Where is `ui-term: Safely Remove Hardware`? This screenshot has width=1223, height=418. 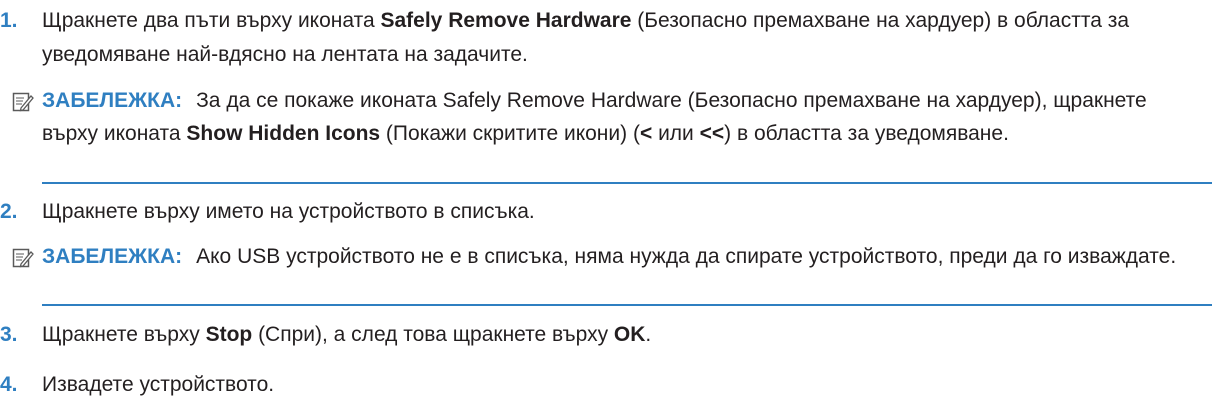
ui-term: Safely Remove Hardware is located at coordinates (506, 20).